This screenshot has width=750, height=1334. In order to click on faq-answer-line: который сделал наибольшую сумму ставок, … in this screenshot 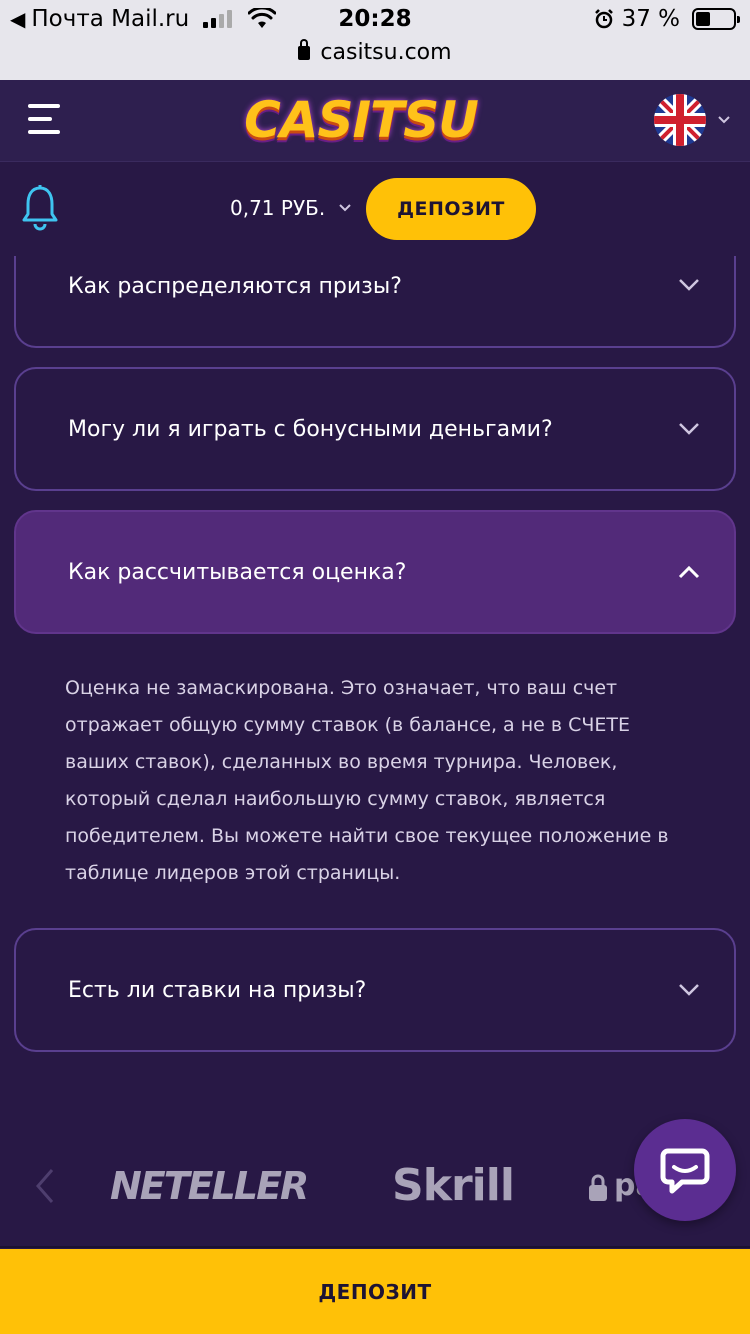, I will do `click(335, 799)`.